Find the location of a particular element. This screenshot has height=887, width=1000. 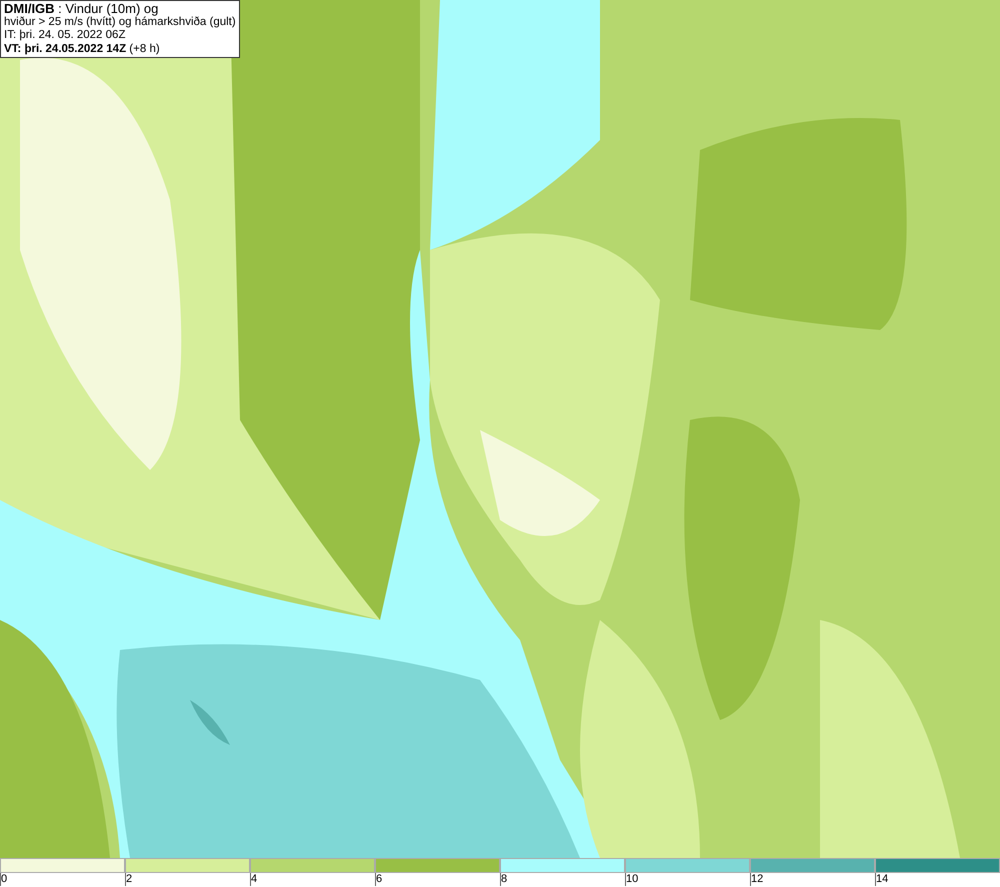

legend-label: 10 is located at coordinates (631, 879).